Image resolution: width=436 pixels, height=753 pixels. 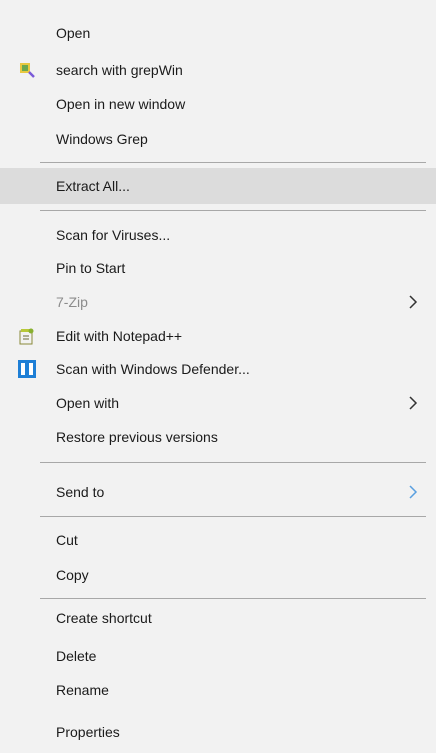 I want to click on menu-item-label: Send to, so click(x=80, y=492).